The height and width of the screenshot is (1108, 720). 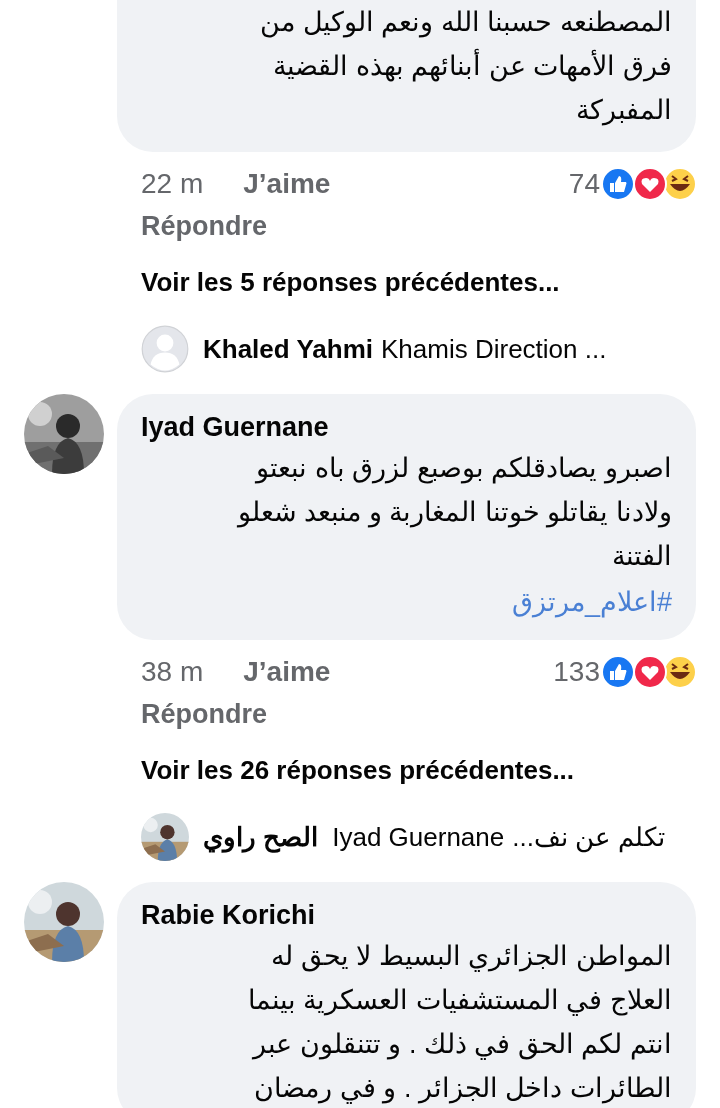 I want to click on comment-text-line: اصبرو يصادقلكم بوصبع لزرق باه نبعتو, so click(x=464, y=469).